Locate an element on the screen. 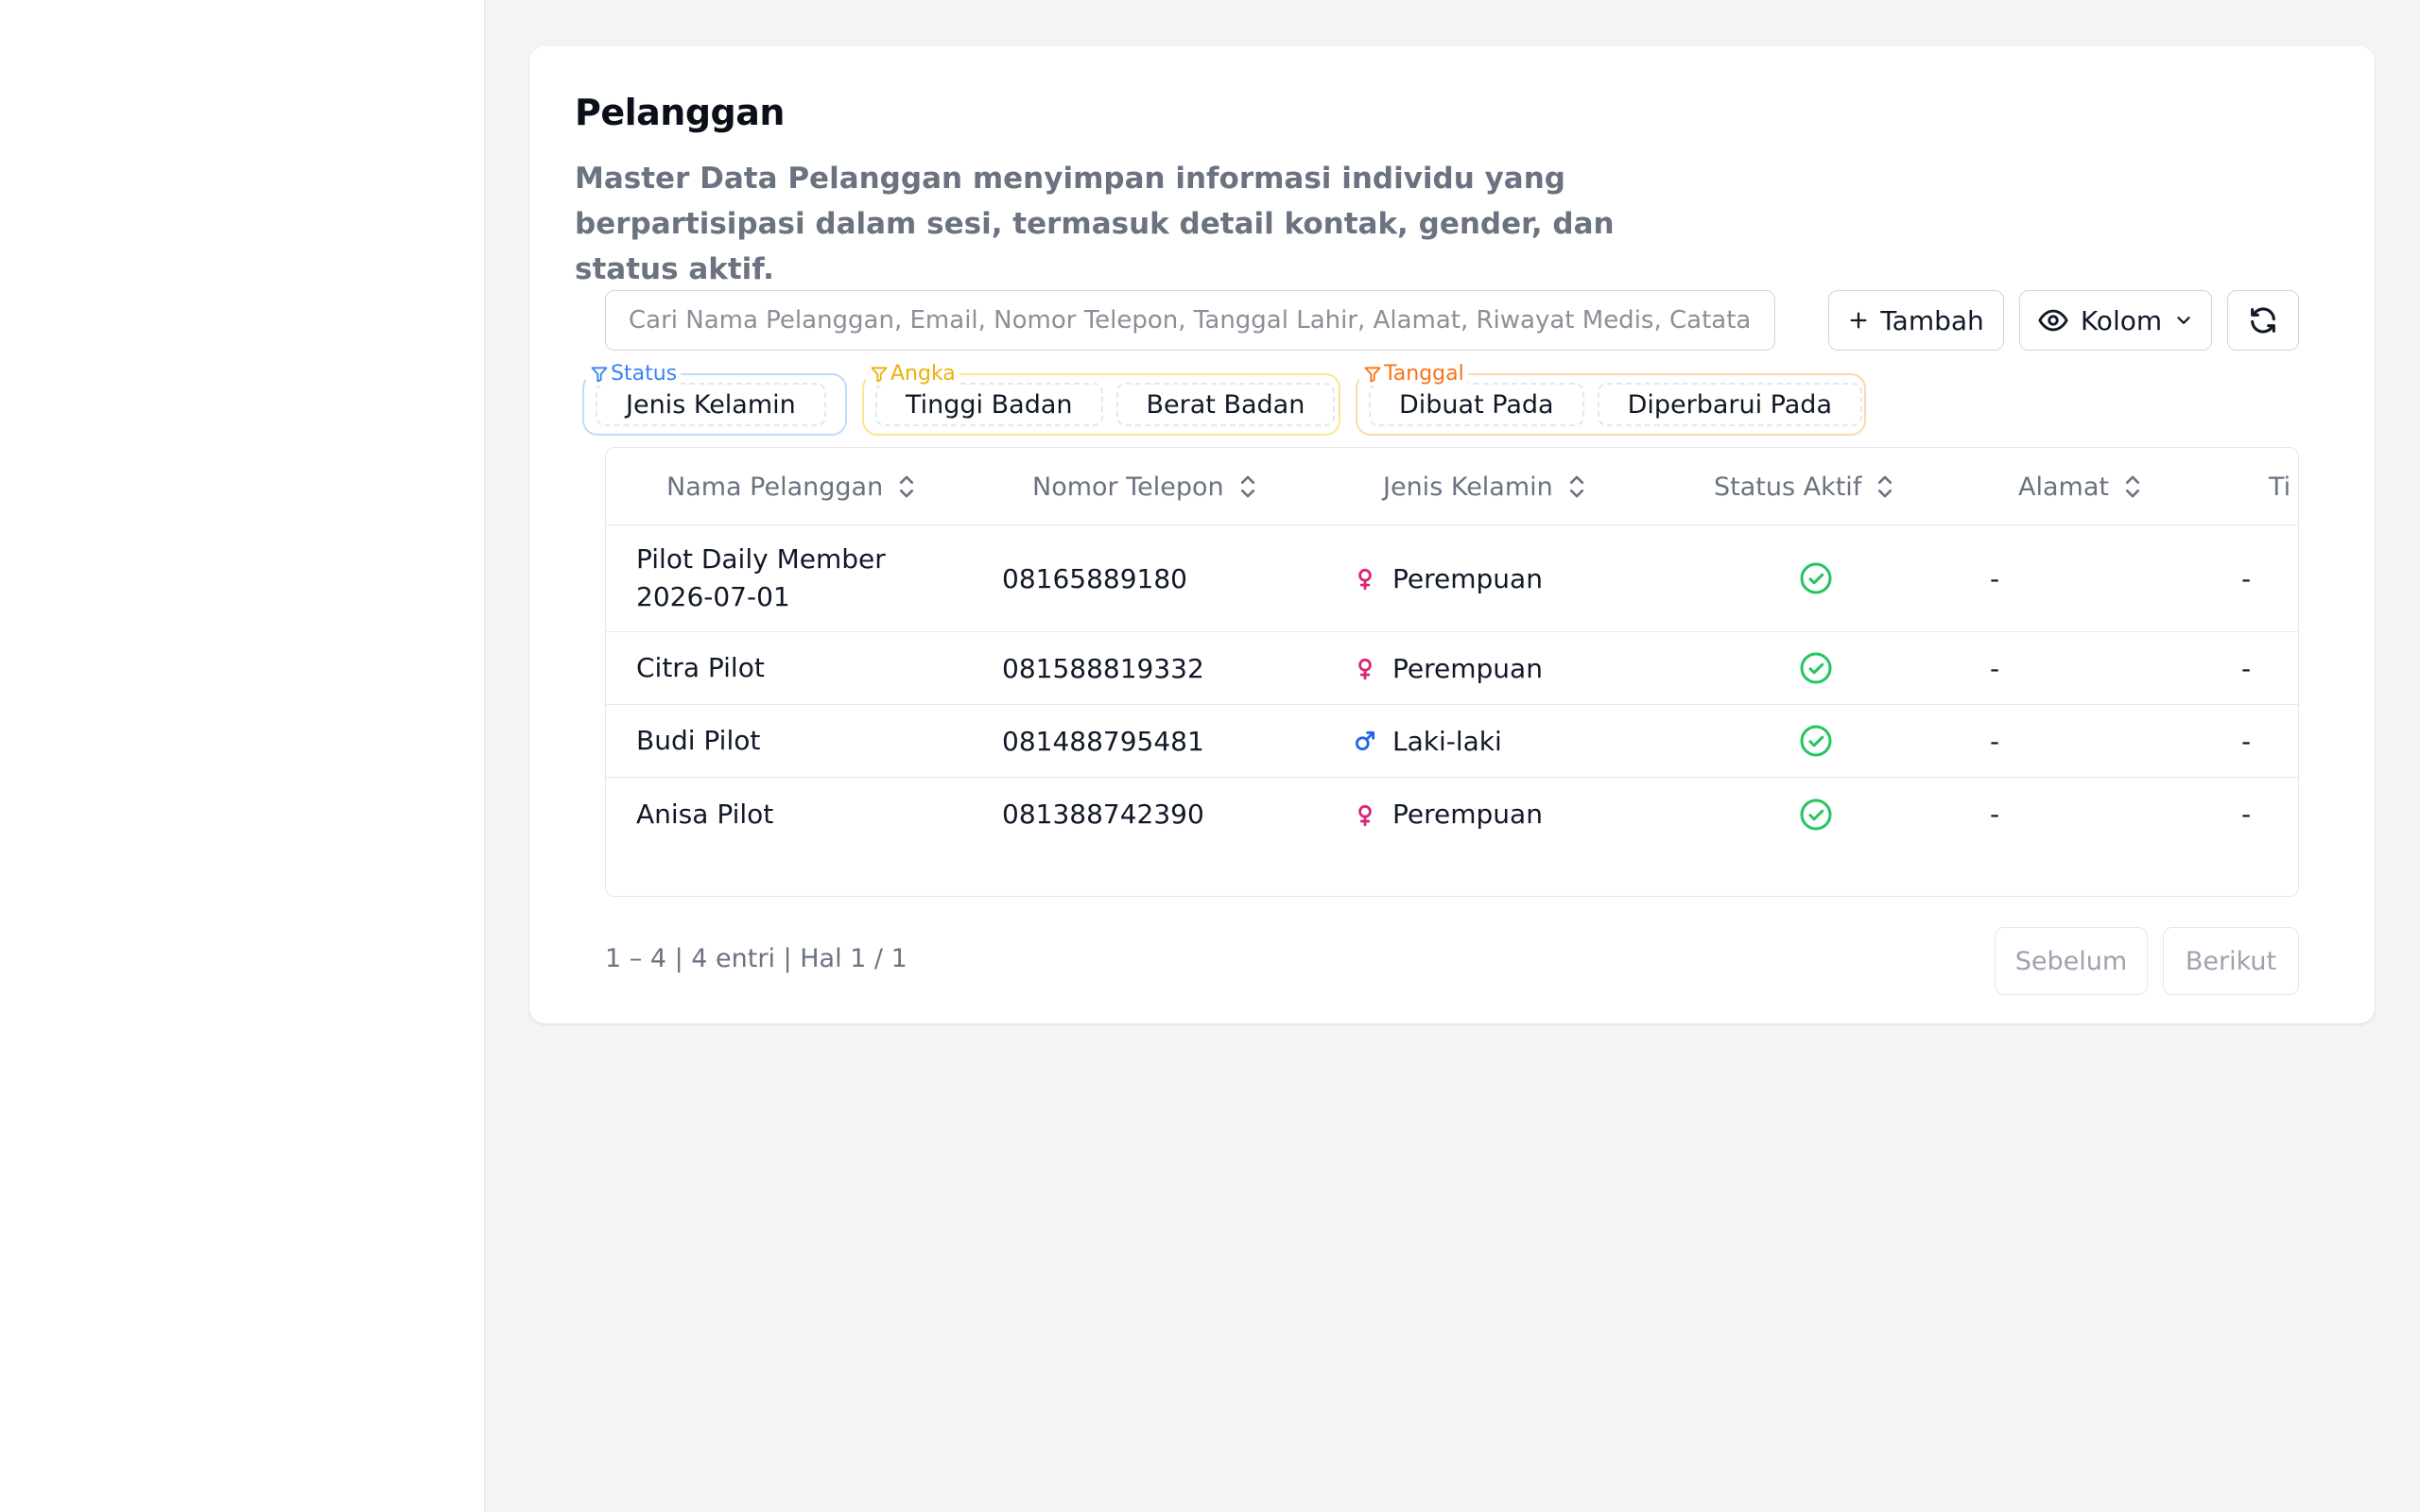 This screenshot has height=1512, width=2420. page-title: Pelanggan is located at coordinates (680, 112).